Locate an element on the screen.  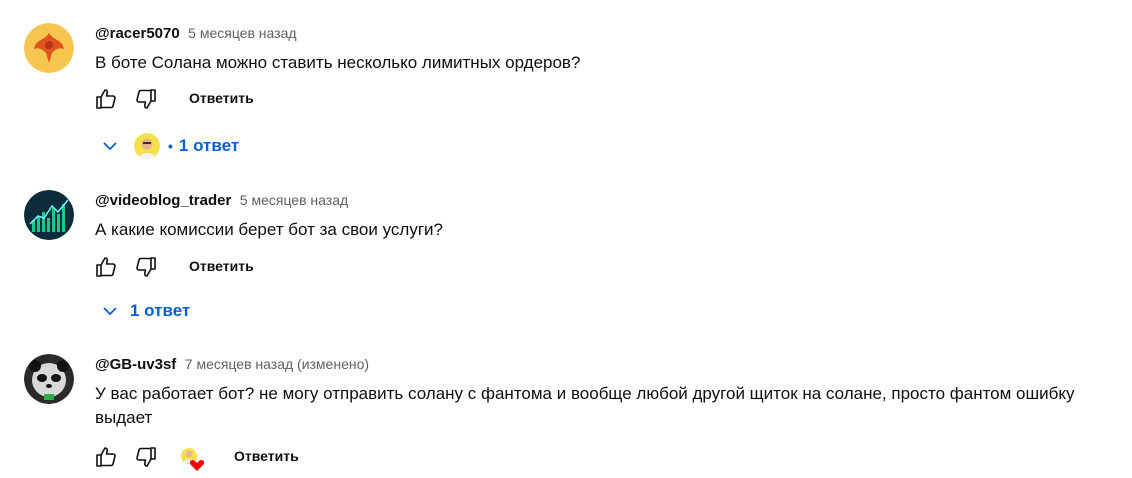
author-name: @videoblog_trader is located at coordinates (163, 200).